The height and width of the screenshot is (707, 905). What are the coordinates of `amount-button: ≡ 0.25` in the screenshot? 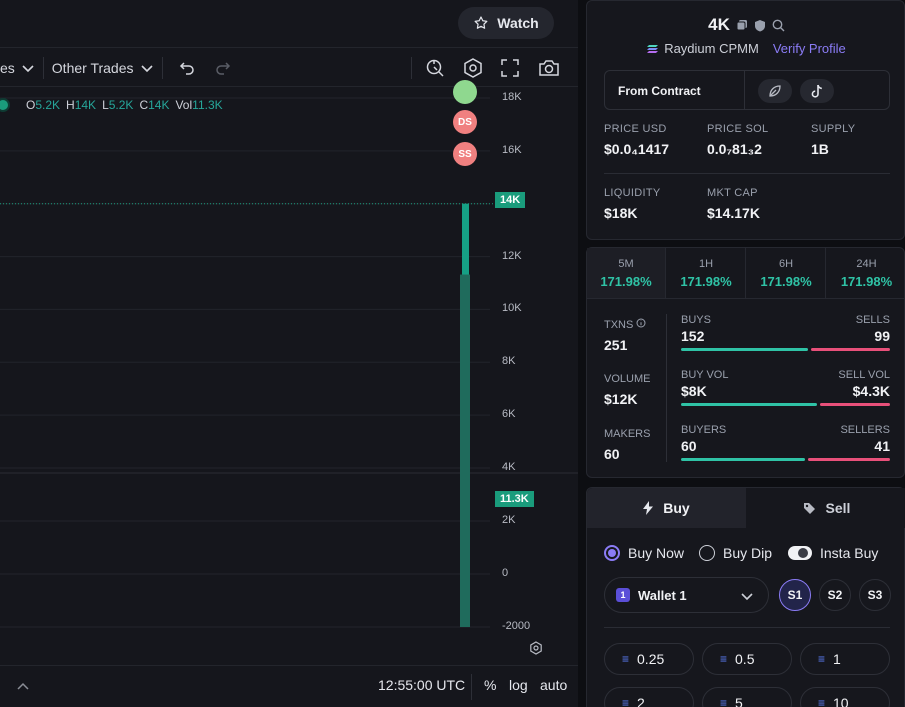 It's located at (649, 659).